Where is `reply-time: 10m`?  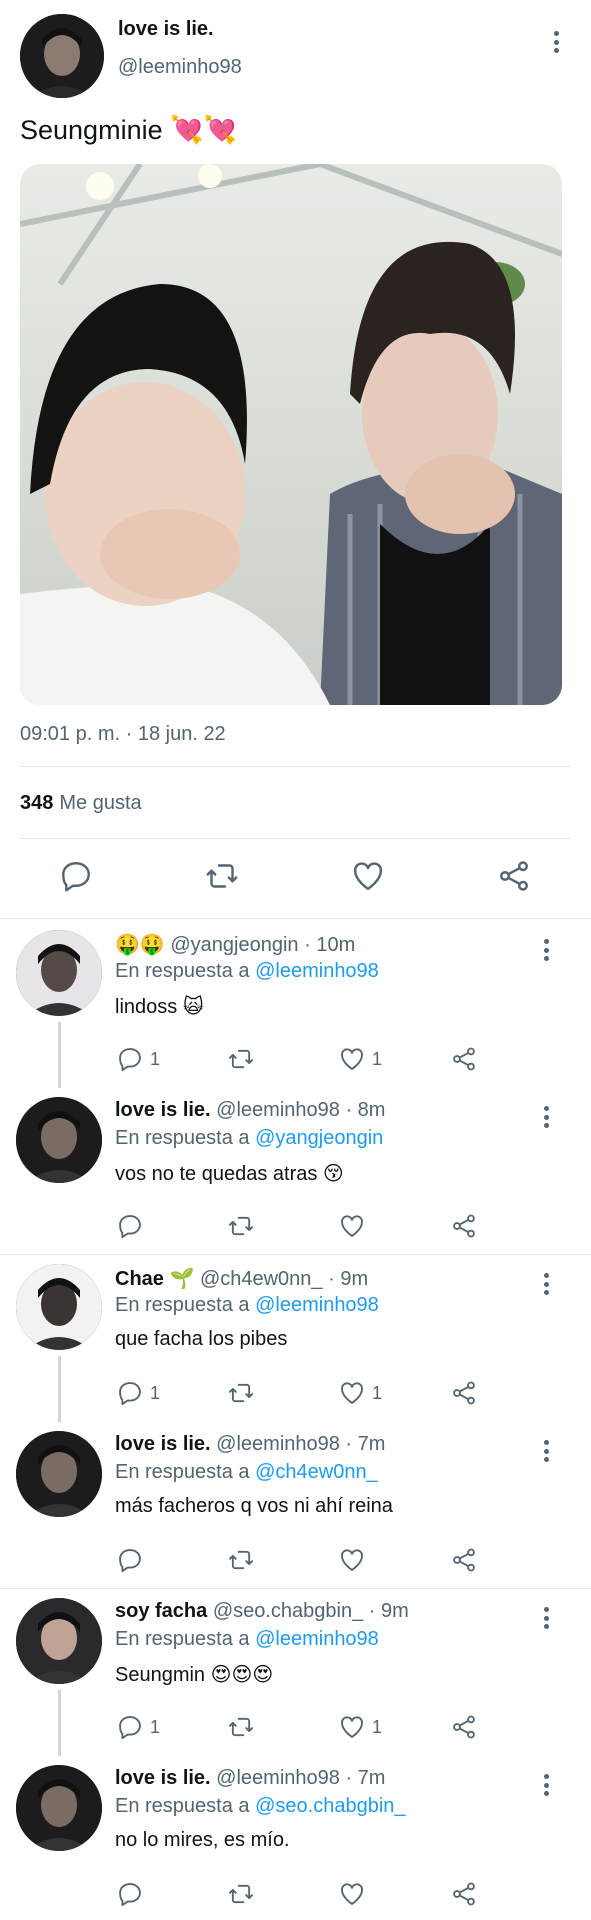 reply-time: 10m is located at coordinates (335, 945).